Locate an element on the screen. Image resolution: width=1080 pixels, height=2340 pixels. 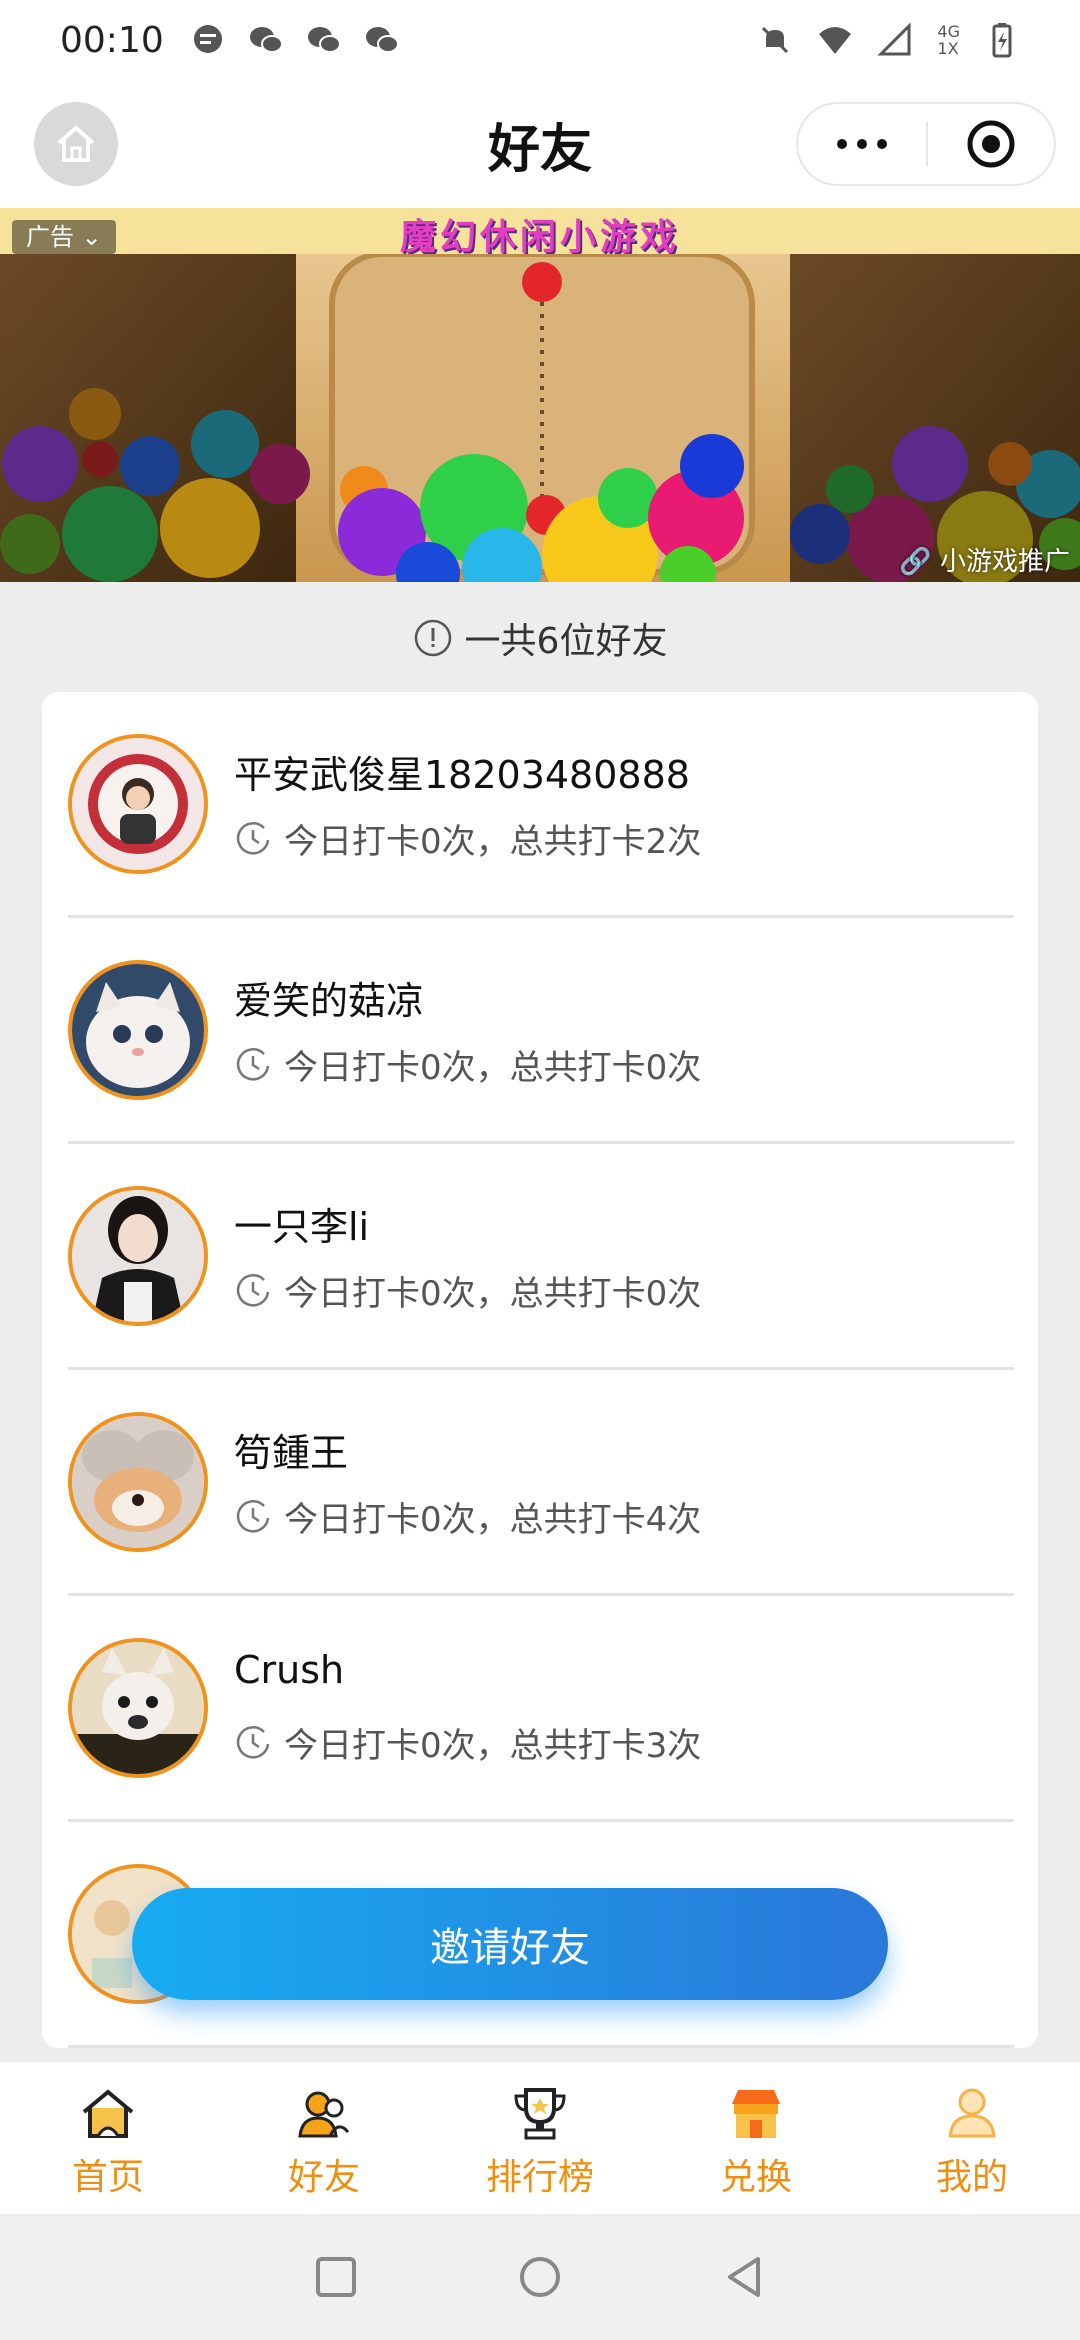
mute-bell-icon is located at coordinates (775, 40).